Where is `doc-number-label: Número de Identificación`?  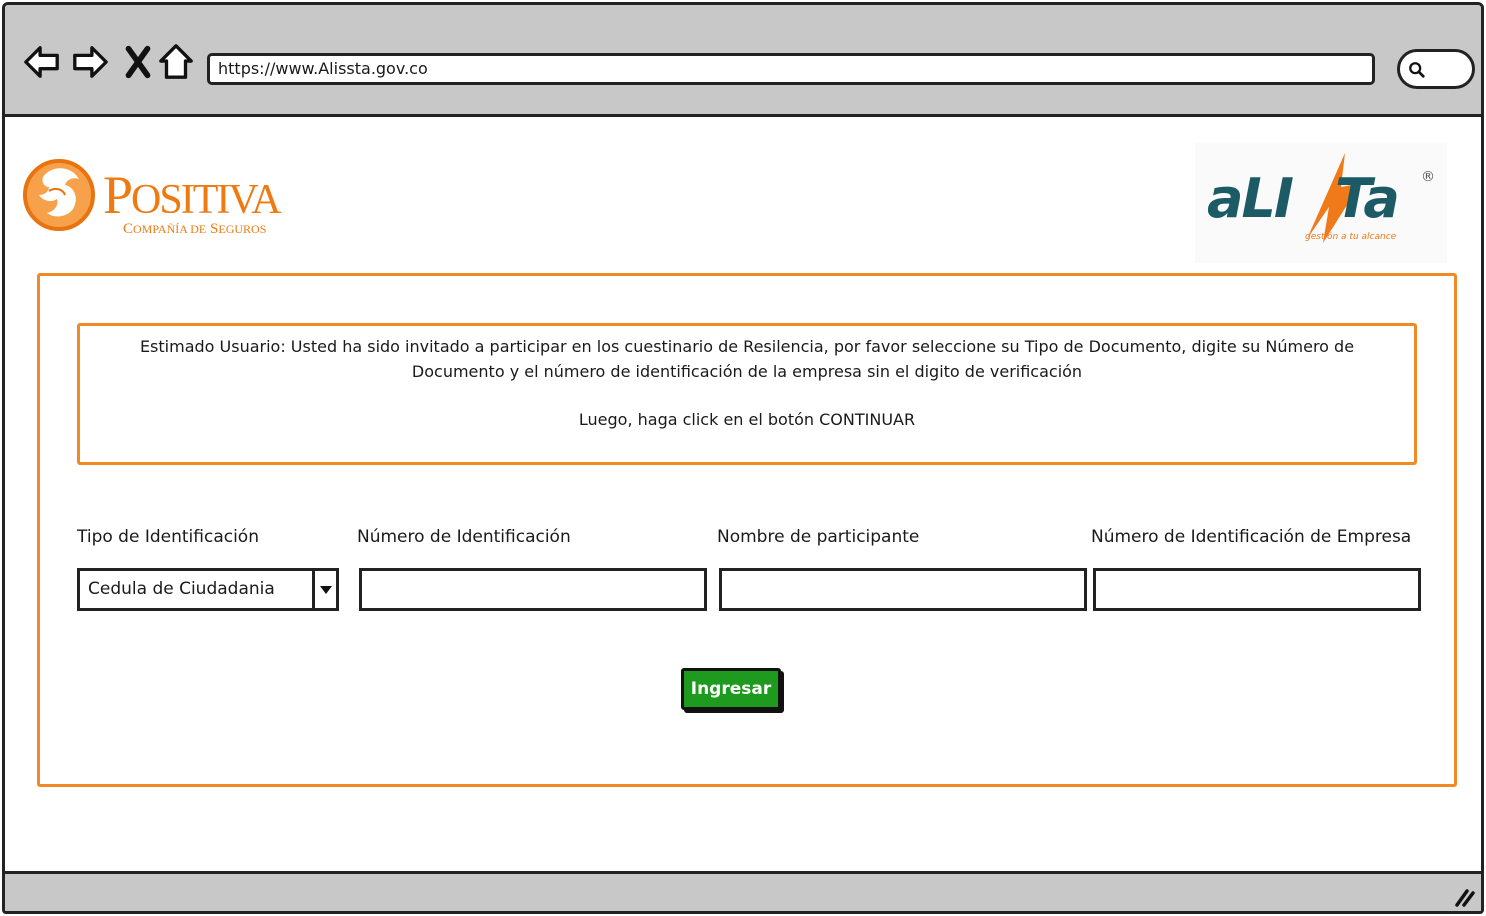
doc-number-label: Número de Identificación is located at coordinates (464, 537).